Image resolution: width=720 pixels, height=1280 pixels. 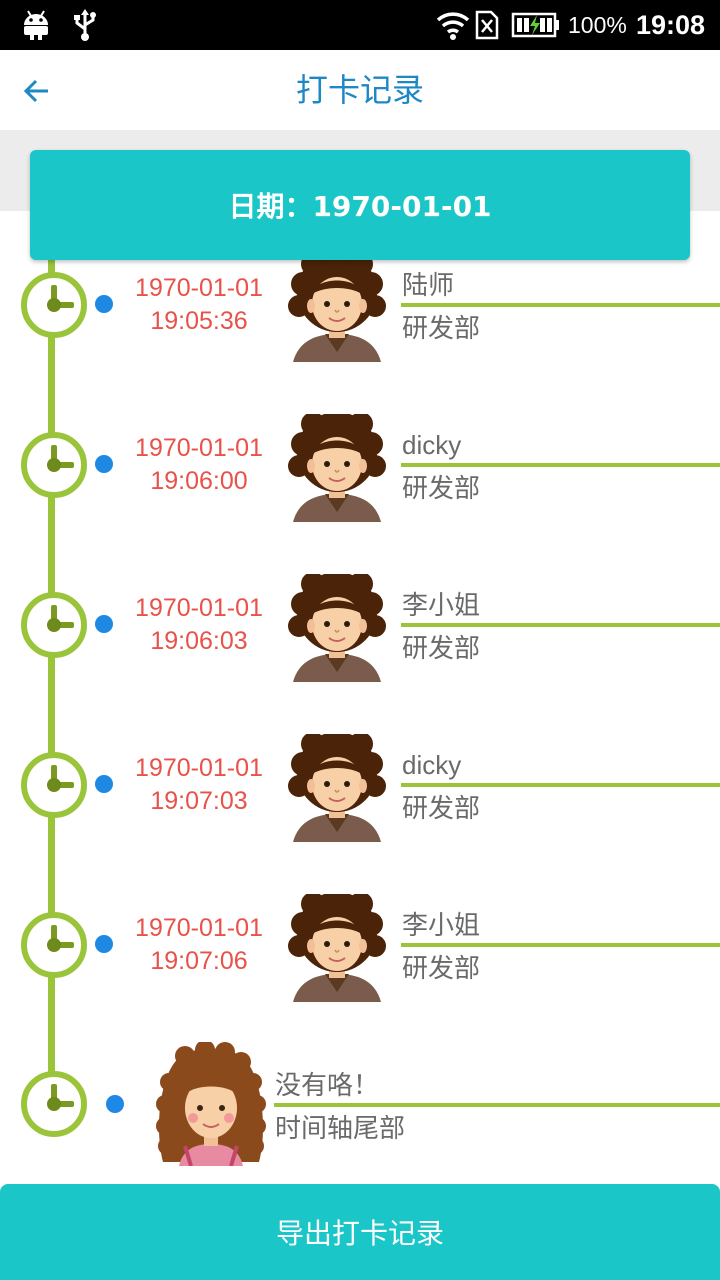 I want to click on female-avatar, so click(x=211, y=1103).